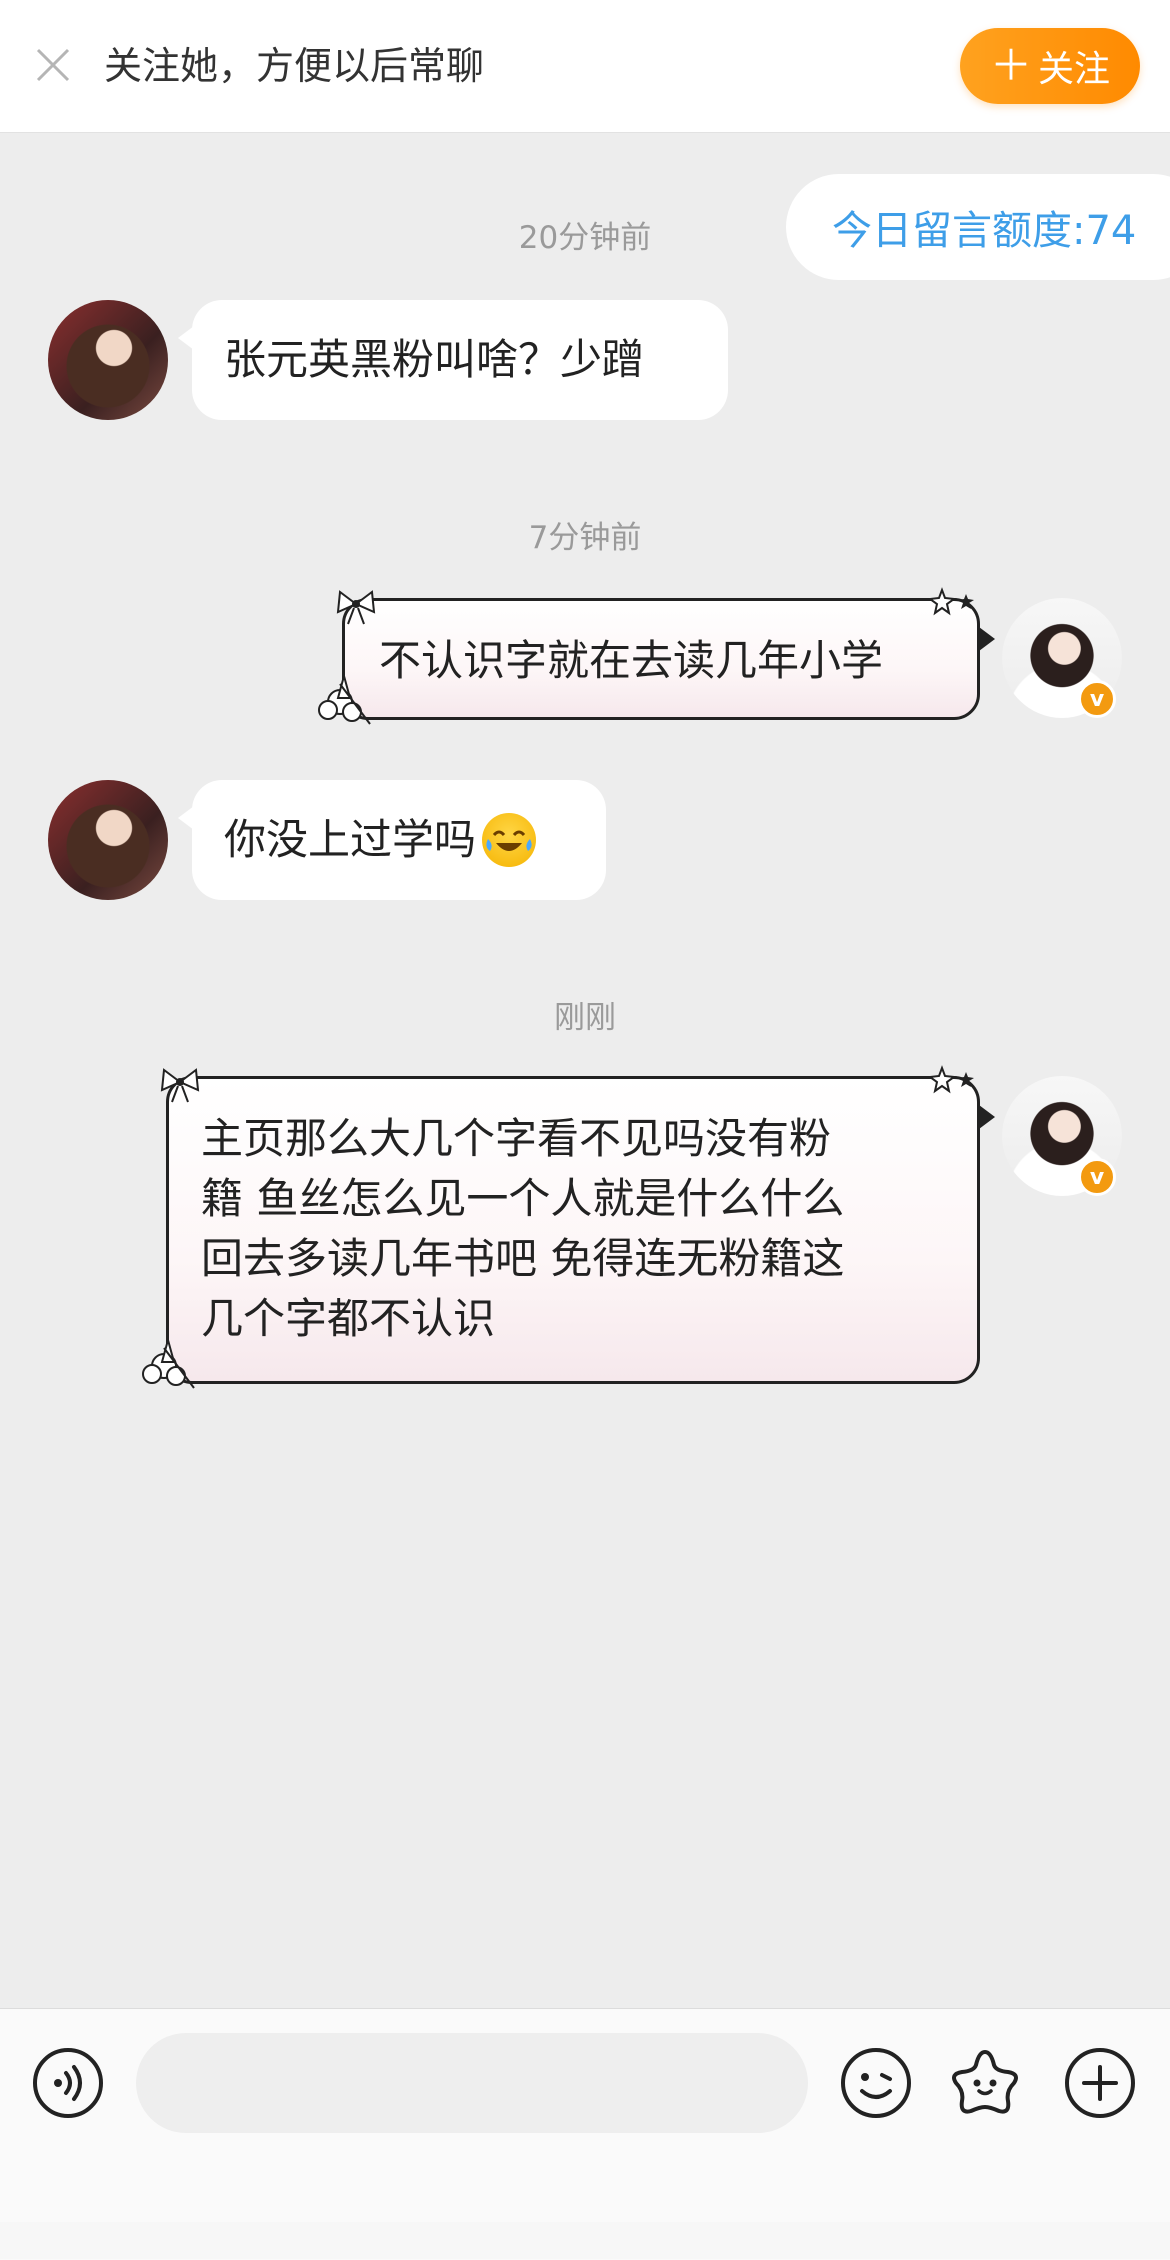 The height and width of the screenshot is (2260, 1170). What do you see at coordinates (1100, 2083) in the screenshot?
I see `plus-circle-icon` at bounding box center [1100, 2083].